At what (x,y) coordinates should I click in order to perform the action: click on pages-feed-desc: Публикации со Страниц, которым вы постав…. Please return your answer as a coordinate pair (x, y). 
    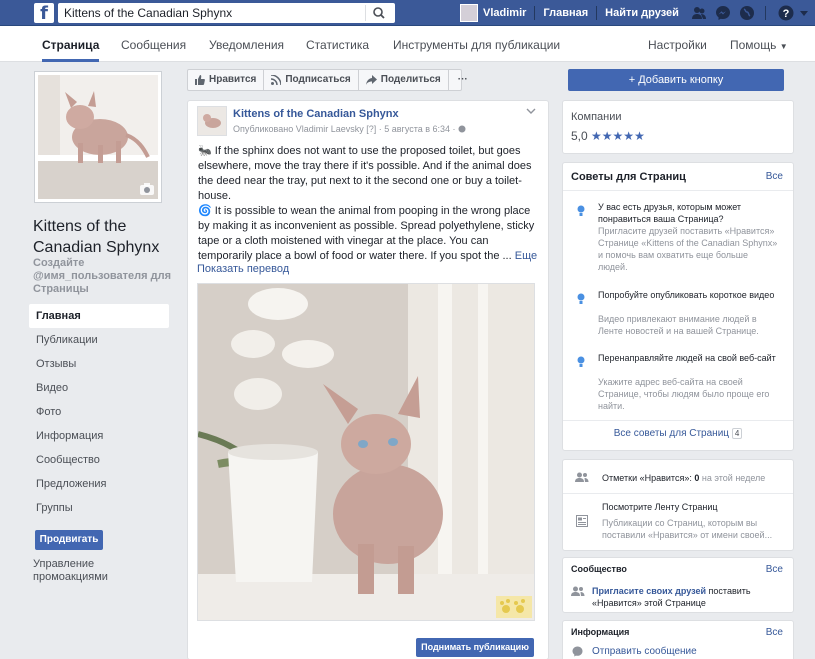
    Looking at the image, I should click on (687, 529).